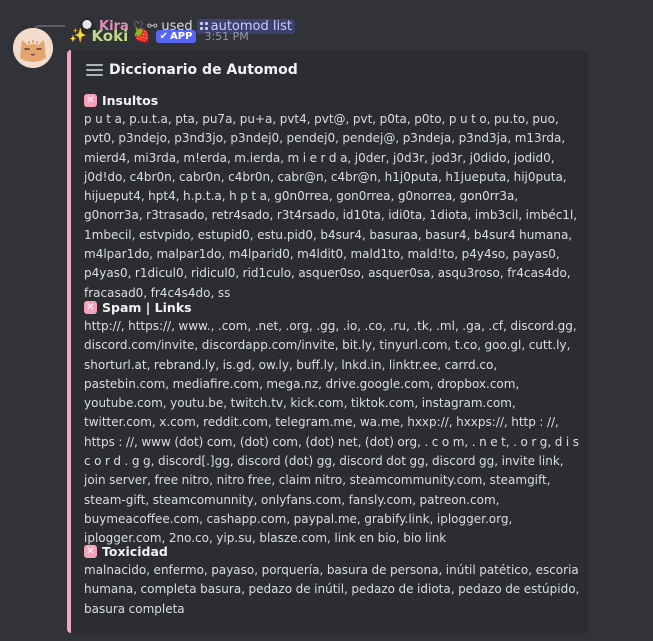  Describe the element at coordinates (181, 36) in the screenshot. I see `app-badge-label: APP` at that location.